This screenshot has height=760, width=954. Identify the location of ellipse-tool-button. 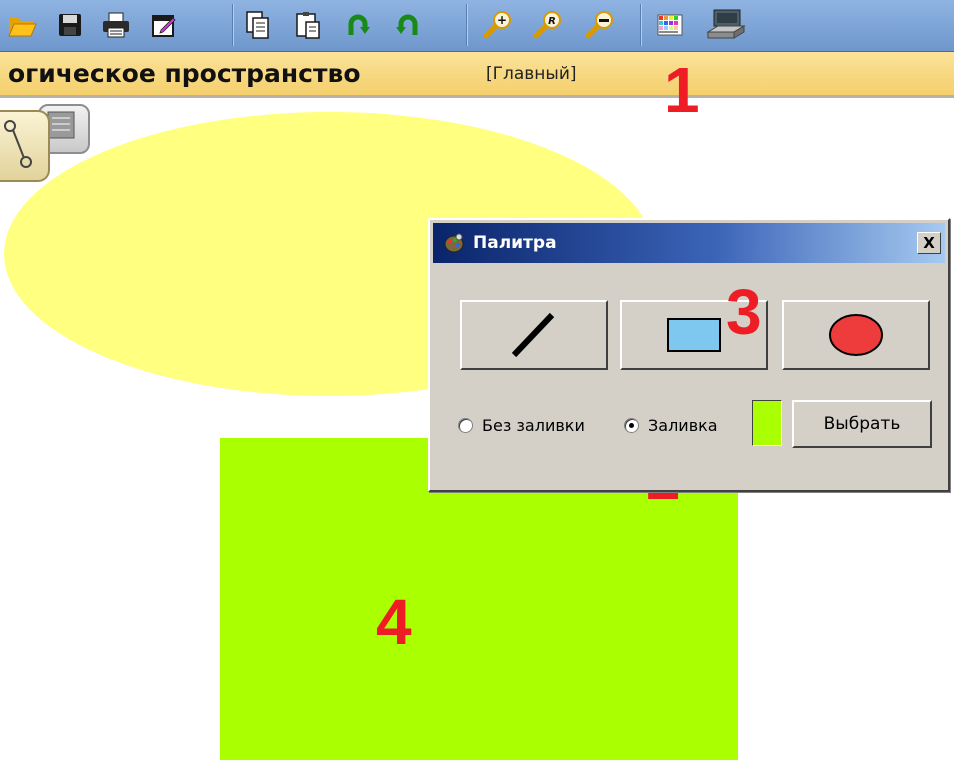
(856, 335).